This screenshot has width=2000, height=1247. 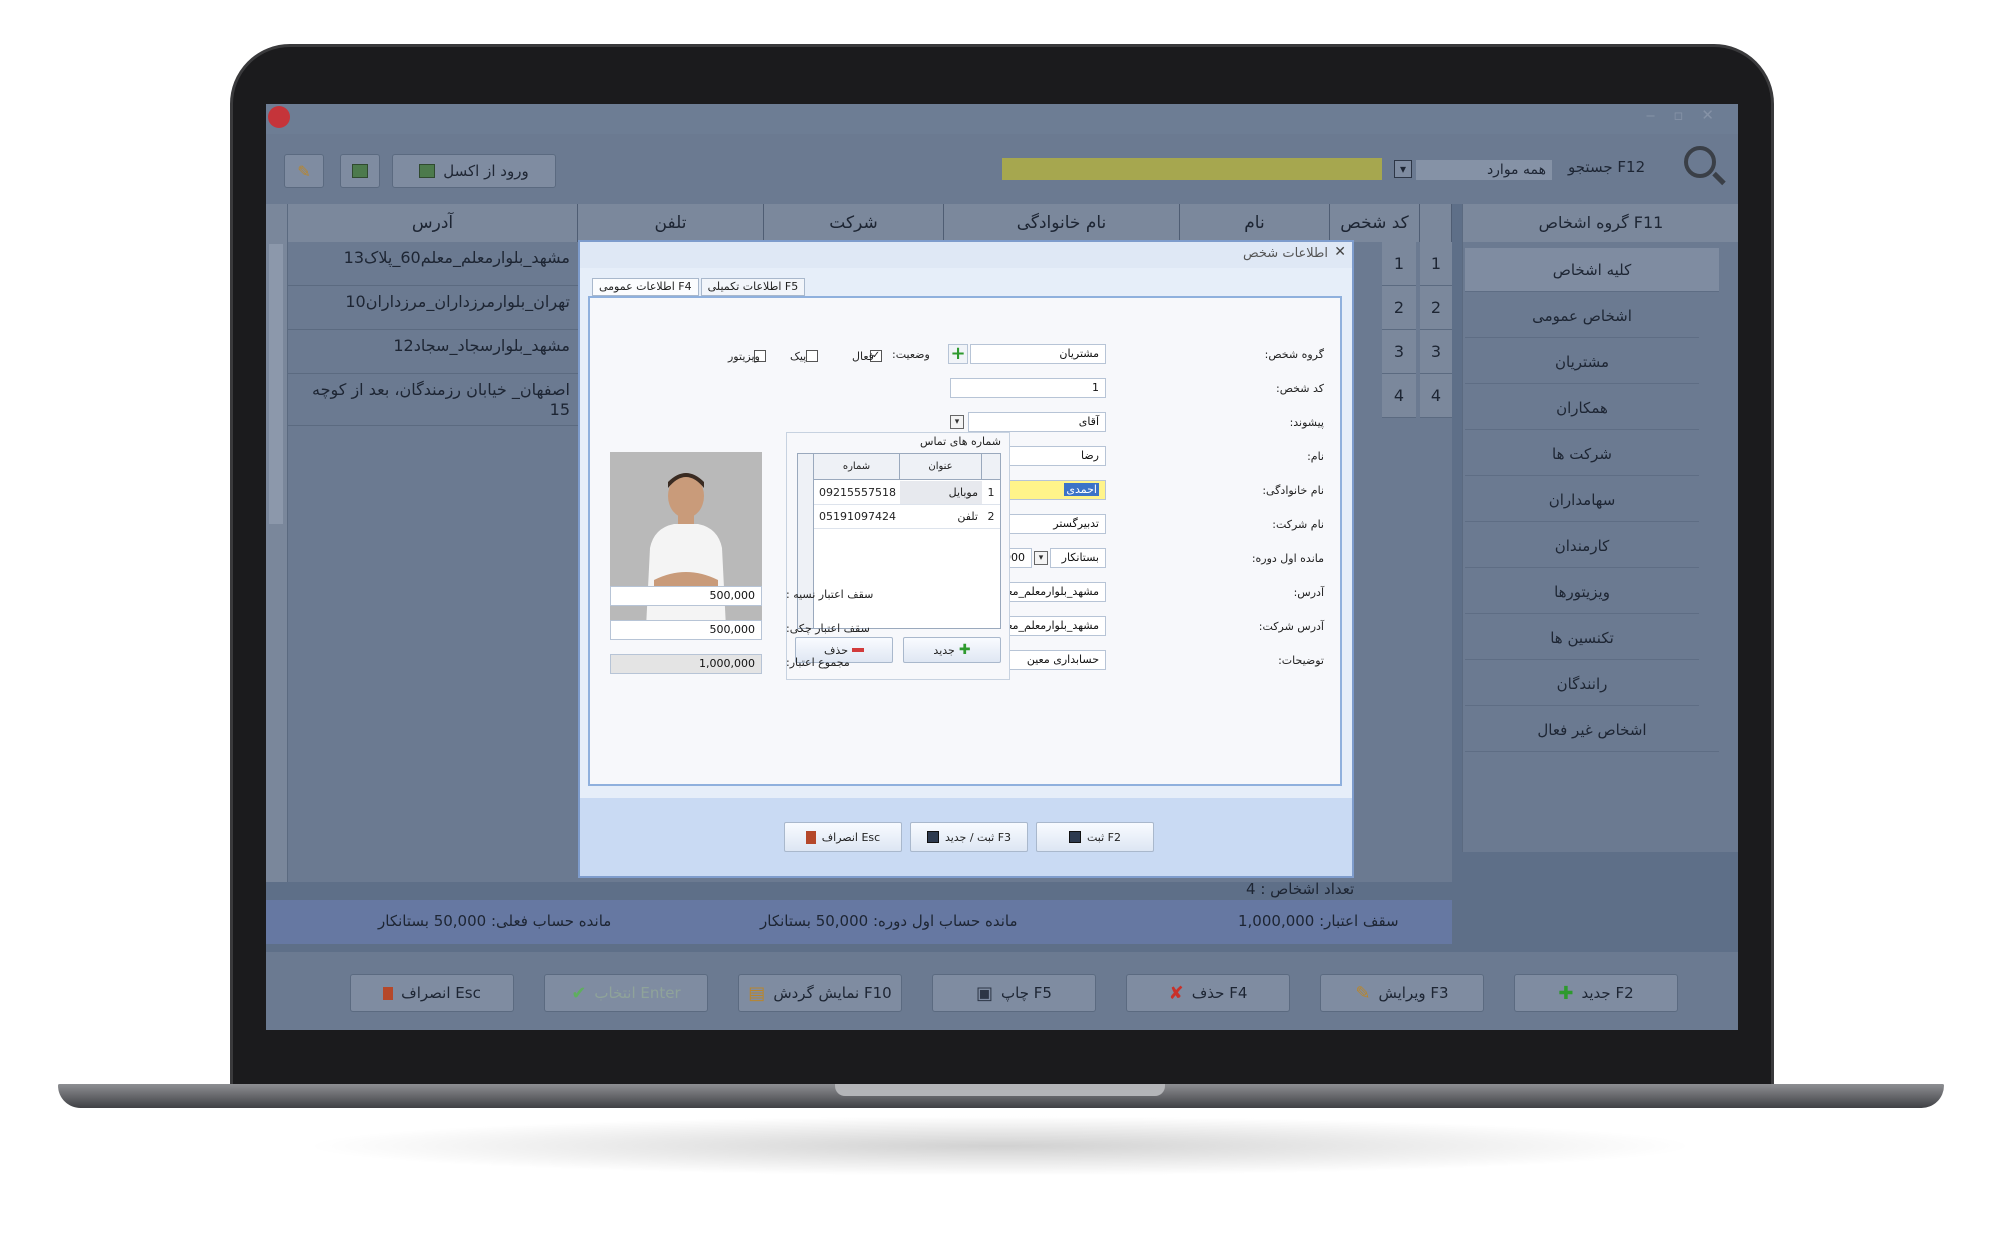 I want to click on contact-number: 05191097424, so click(x=857, y=517).